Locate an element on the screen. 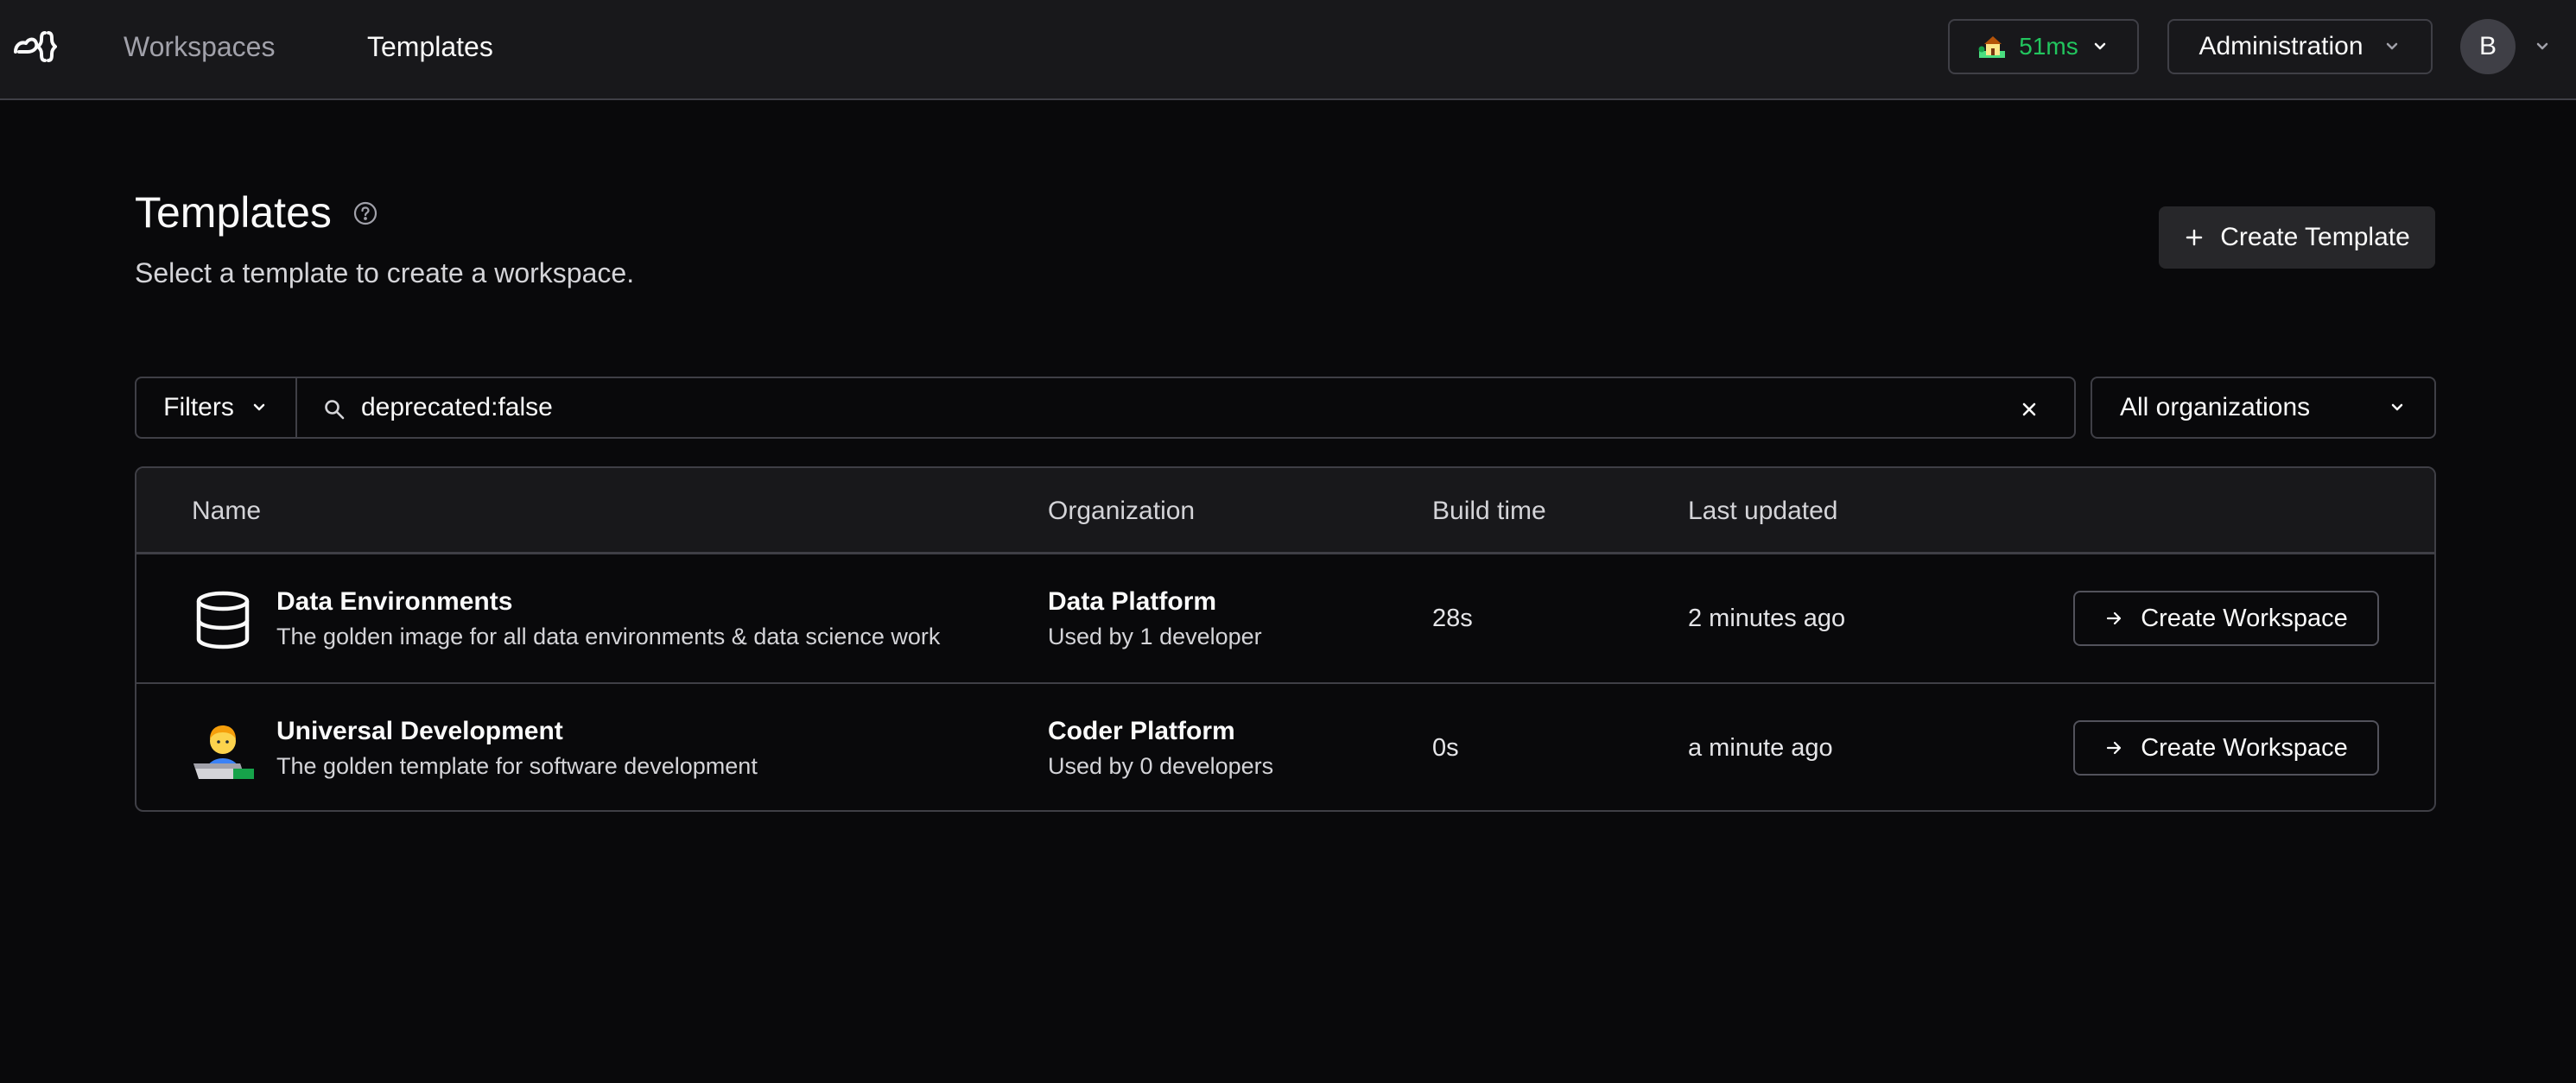 Image resolution: width=2576 pixels, height=1083 pixels. template-name: Data Environments is located at coordinates (394, 601).